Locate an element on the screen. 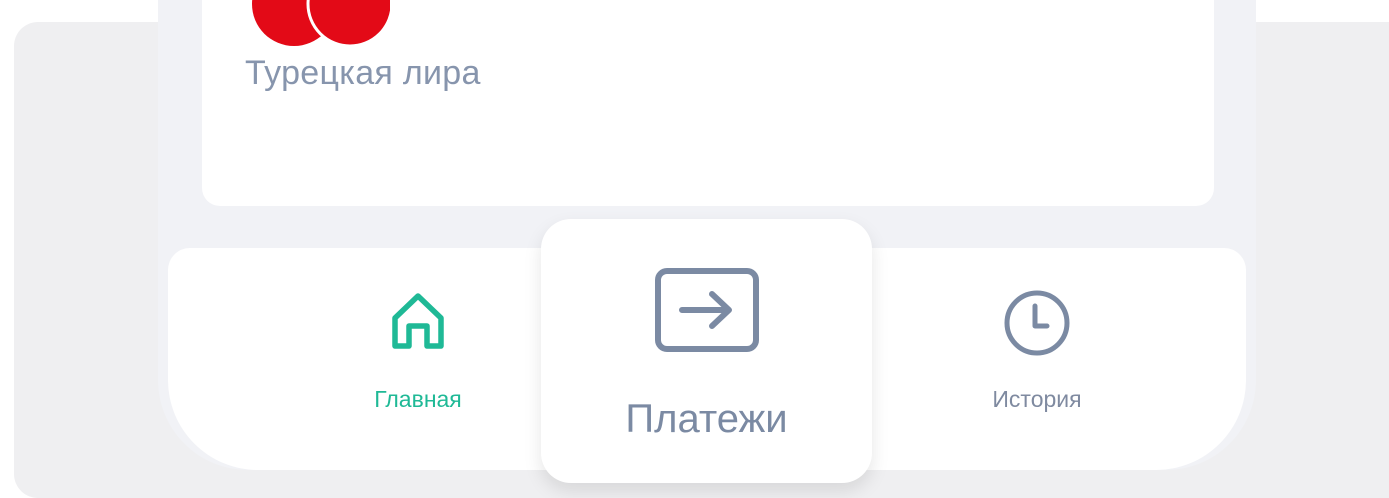  transfer-arrow-icon is located at coordinates (706, 310).